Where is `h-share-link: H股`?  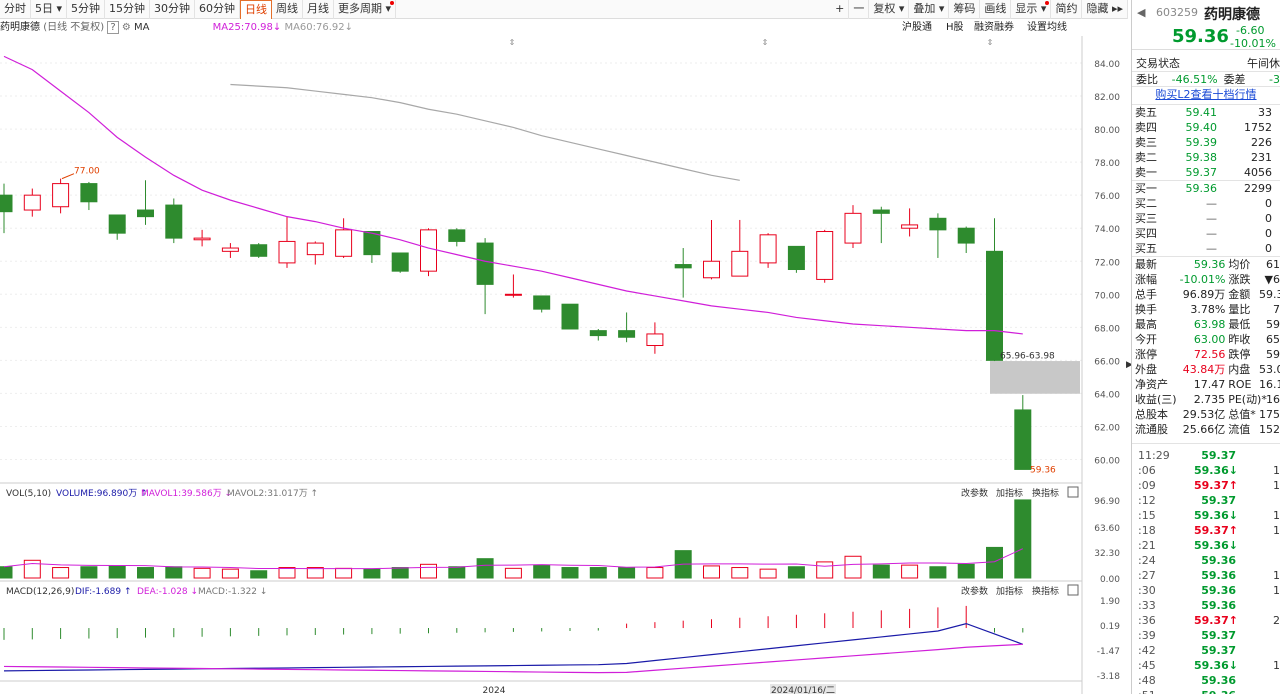
h-share-link: H股 is located at coordinates (955, 28).